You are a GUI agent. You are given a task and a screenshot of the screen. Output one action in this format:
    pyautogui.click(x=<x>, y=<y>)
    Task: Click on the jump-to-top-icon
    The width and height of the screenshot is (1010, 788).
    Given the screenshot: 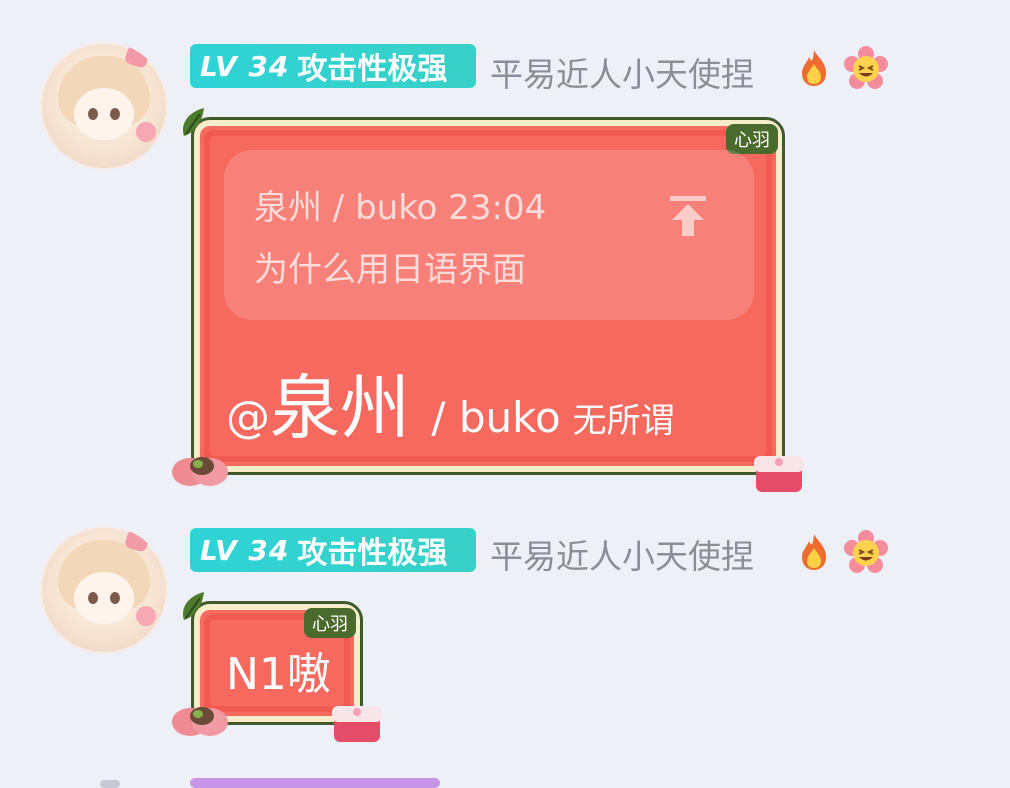 What is the action you would take?
    pyautogui.click(x=688, y=216)
    